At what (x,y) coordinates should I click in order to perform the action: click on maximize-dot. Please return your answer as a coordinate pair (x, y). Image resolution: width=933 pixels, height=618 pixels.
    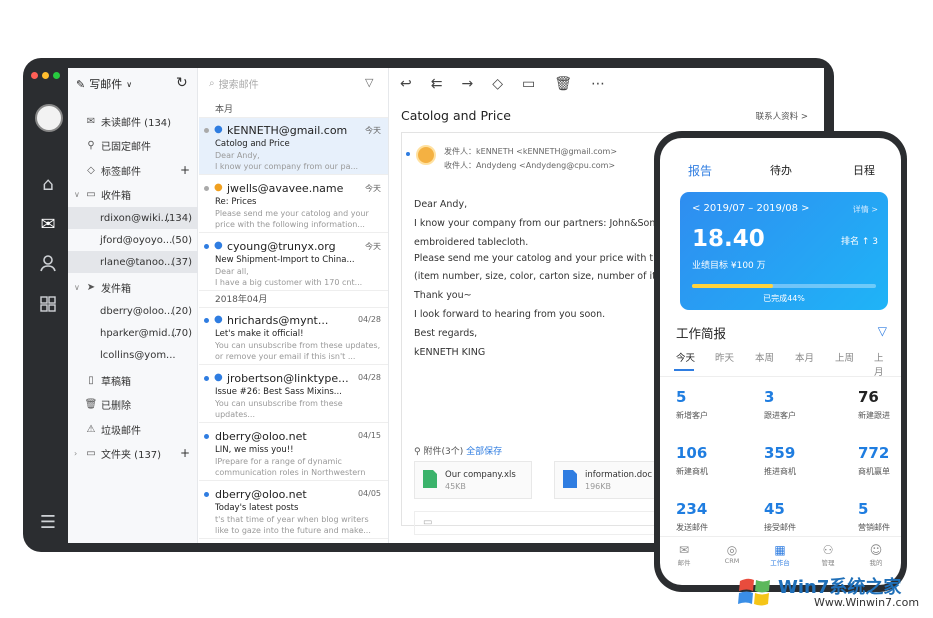
    Looking at the image, I should click on (56, 75).